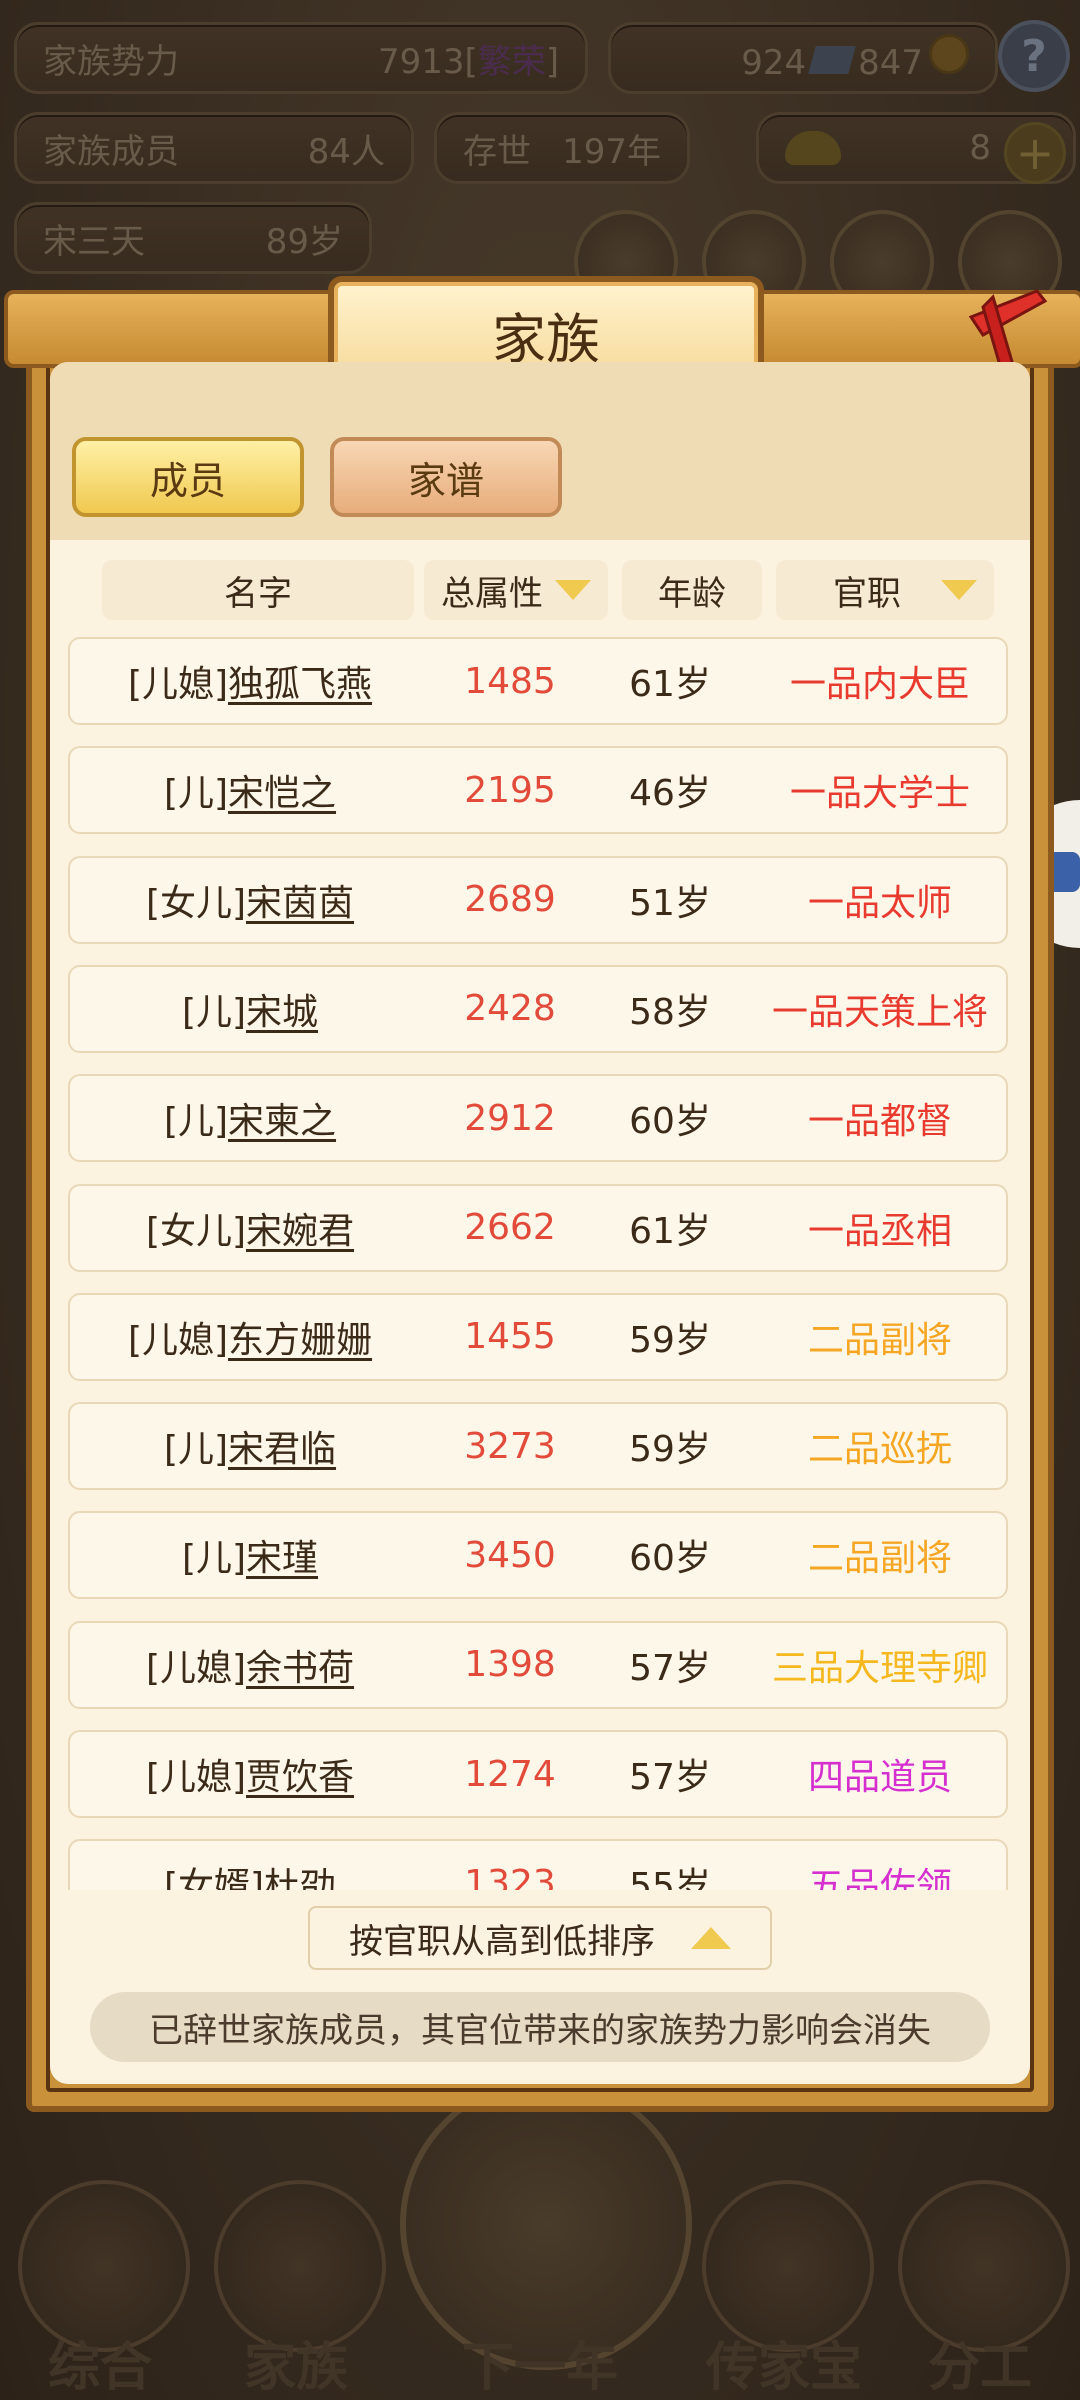  What do you see at coordinates (510, 900) in the screenshot?
I see `member-attr: 2689` at bounding box center [510, 900].